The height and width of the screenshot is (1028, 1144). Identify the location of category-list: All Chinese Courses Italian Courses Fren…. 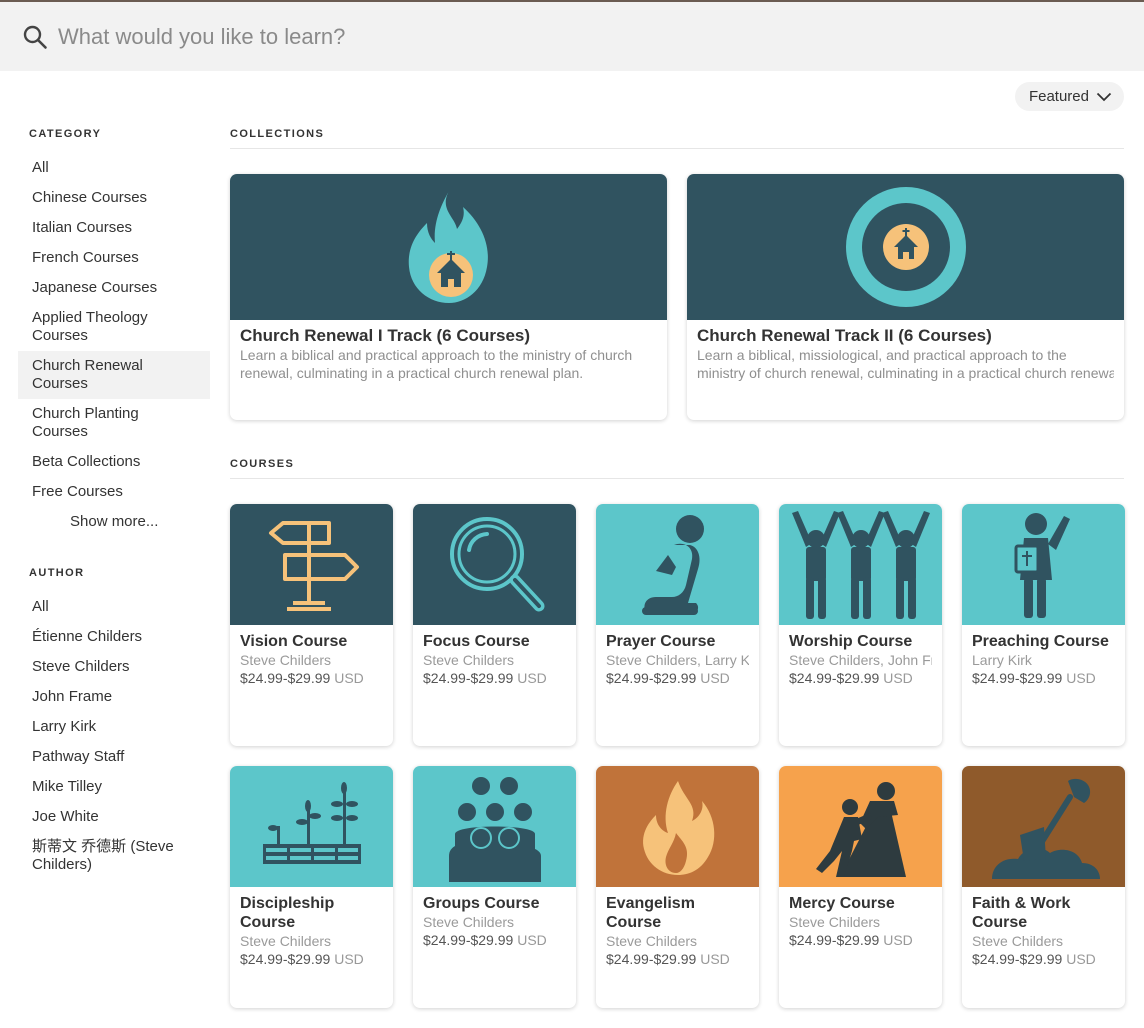
(114, 345).